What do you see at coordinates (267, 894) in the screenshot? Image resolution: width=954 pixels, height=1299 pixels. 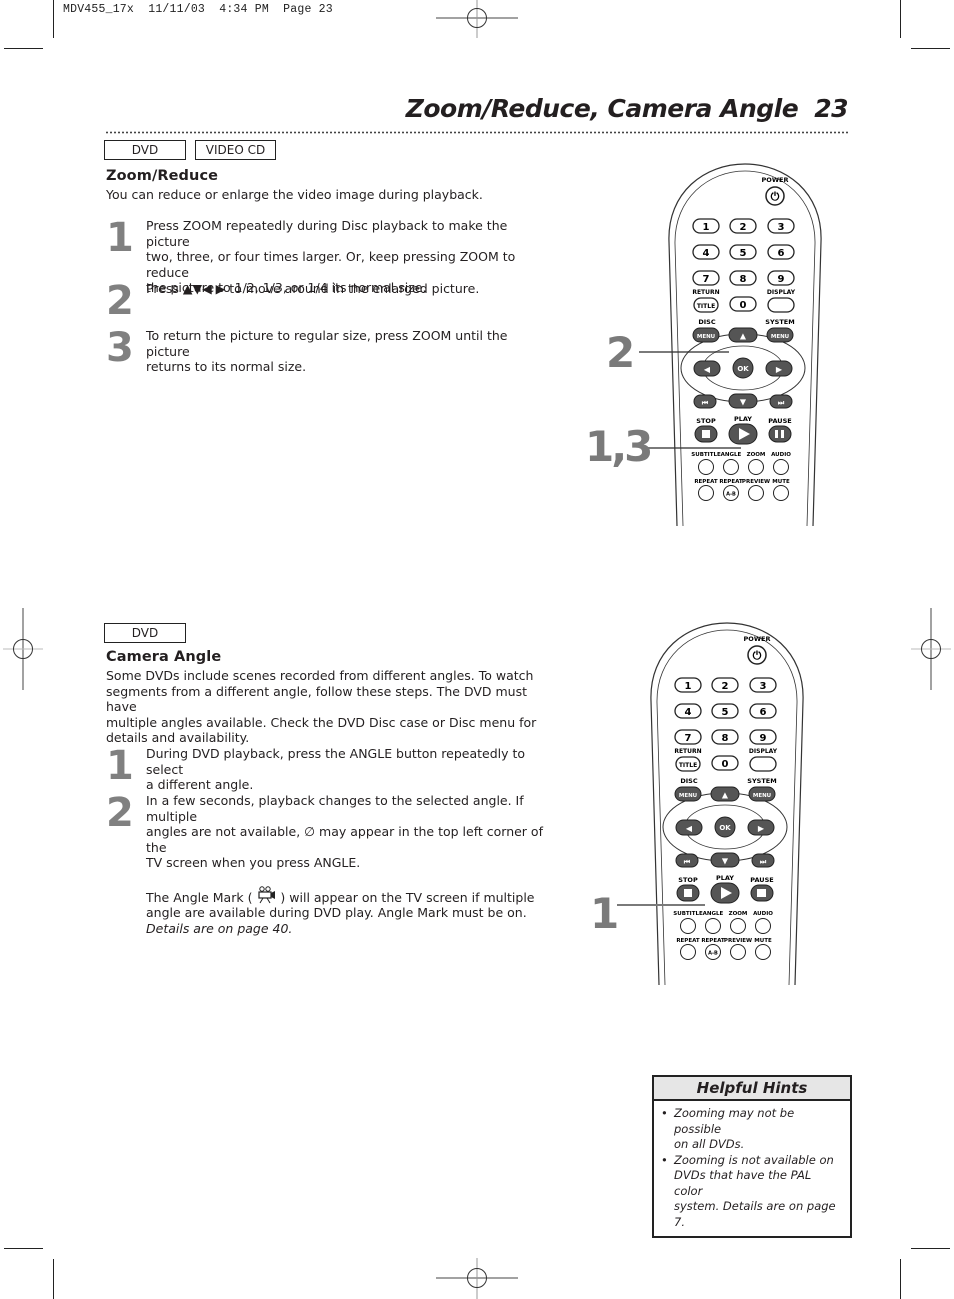 I see `angle-mark-icon` at bounding box center [267, 894].